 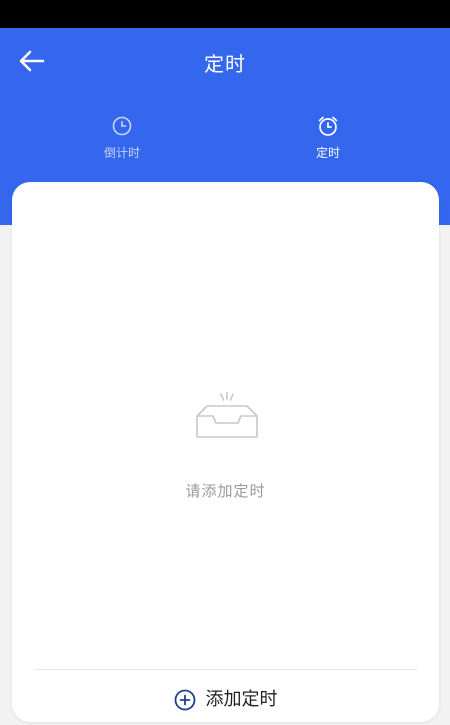 What do you see at coordinates (225, 64) in the screenshot?
I see `page-title: 定时` at bounding box center [225, 64].